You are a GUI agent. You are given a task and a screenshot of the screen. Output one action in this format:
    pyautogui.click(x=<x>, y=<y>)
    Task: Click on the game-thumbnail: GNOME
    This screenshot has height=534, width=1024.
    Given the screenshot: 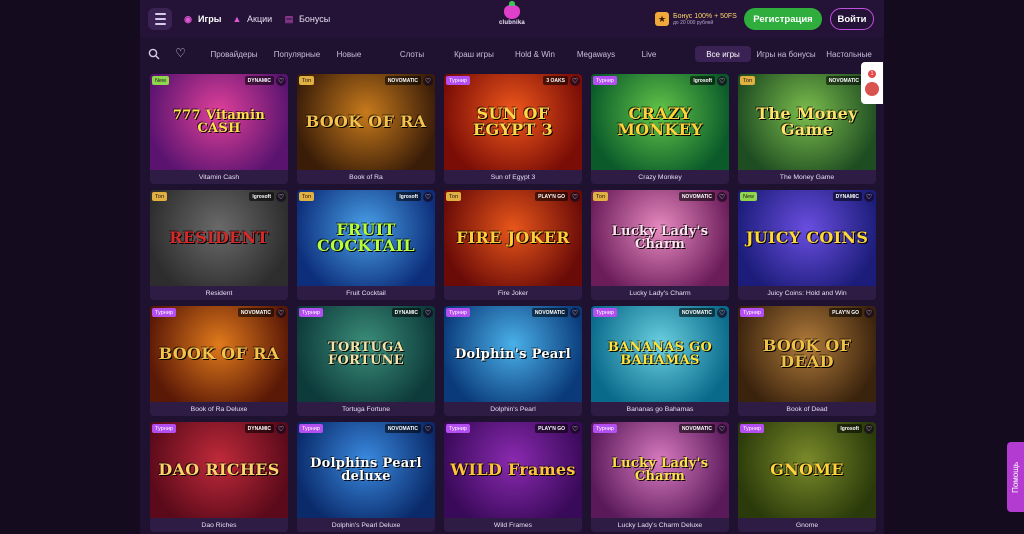 What is the action you would take?
    pyautogui.click(x=807, y=470)
    